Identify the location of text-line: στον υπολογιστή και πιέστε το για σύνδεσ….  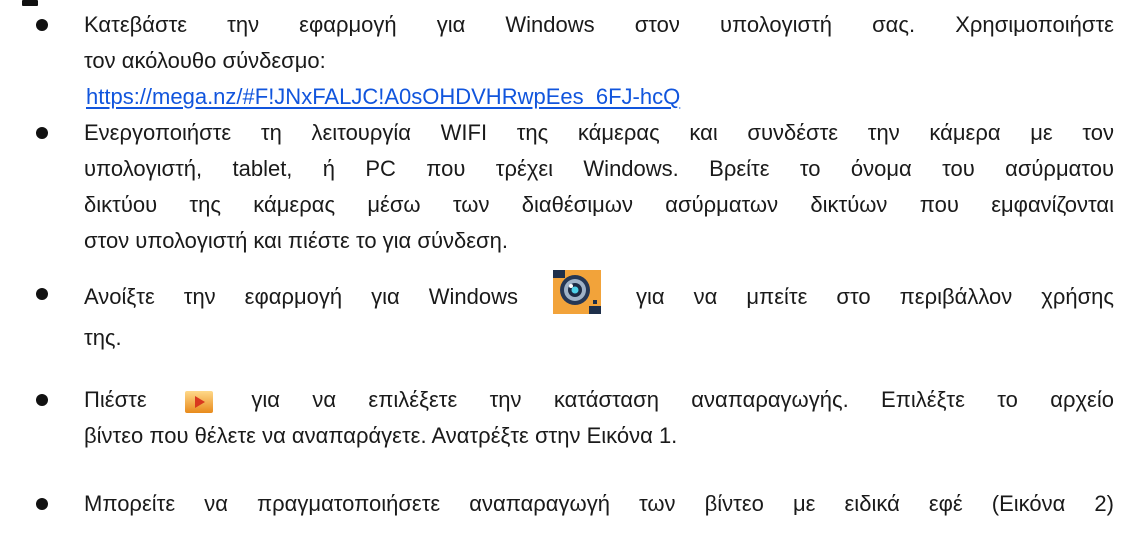
(296, 240).